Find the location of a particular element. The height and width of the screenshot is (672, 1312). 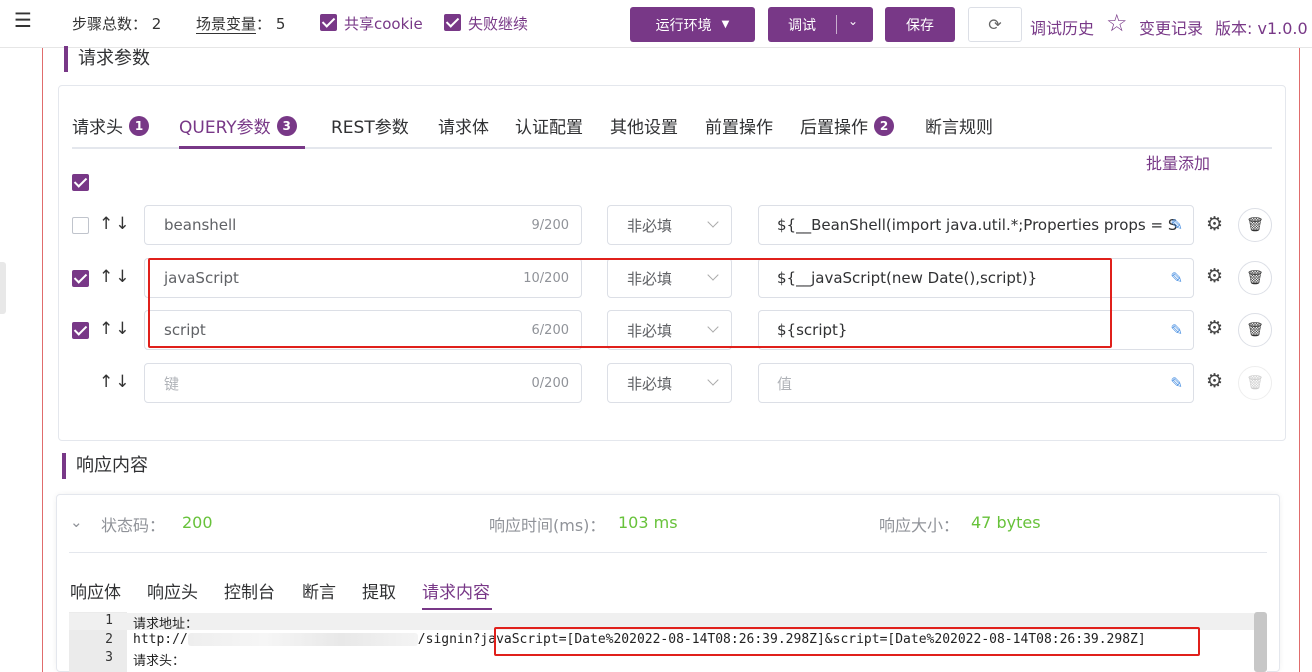

debug-split-button: 调试 ⌄ is located at coordinates (820, 24).